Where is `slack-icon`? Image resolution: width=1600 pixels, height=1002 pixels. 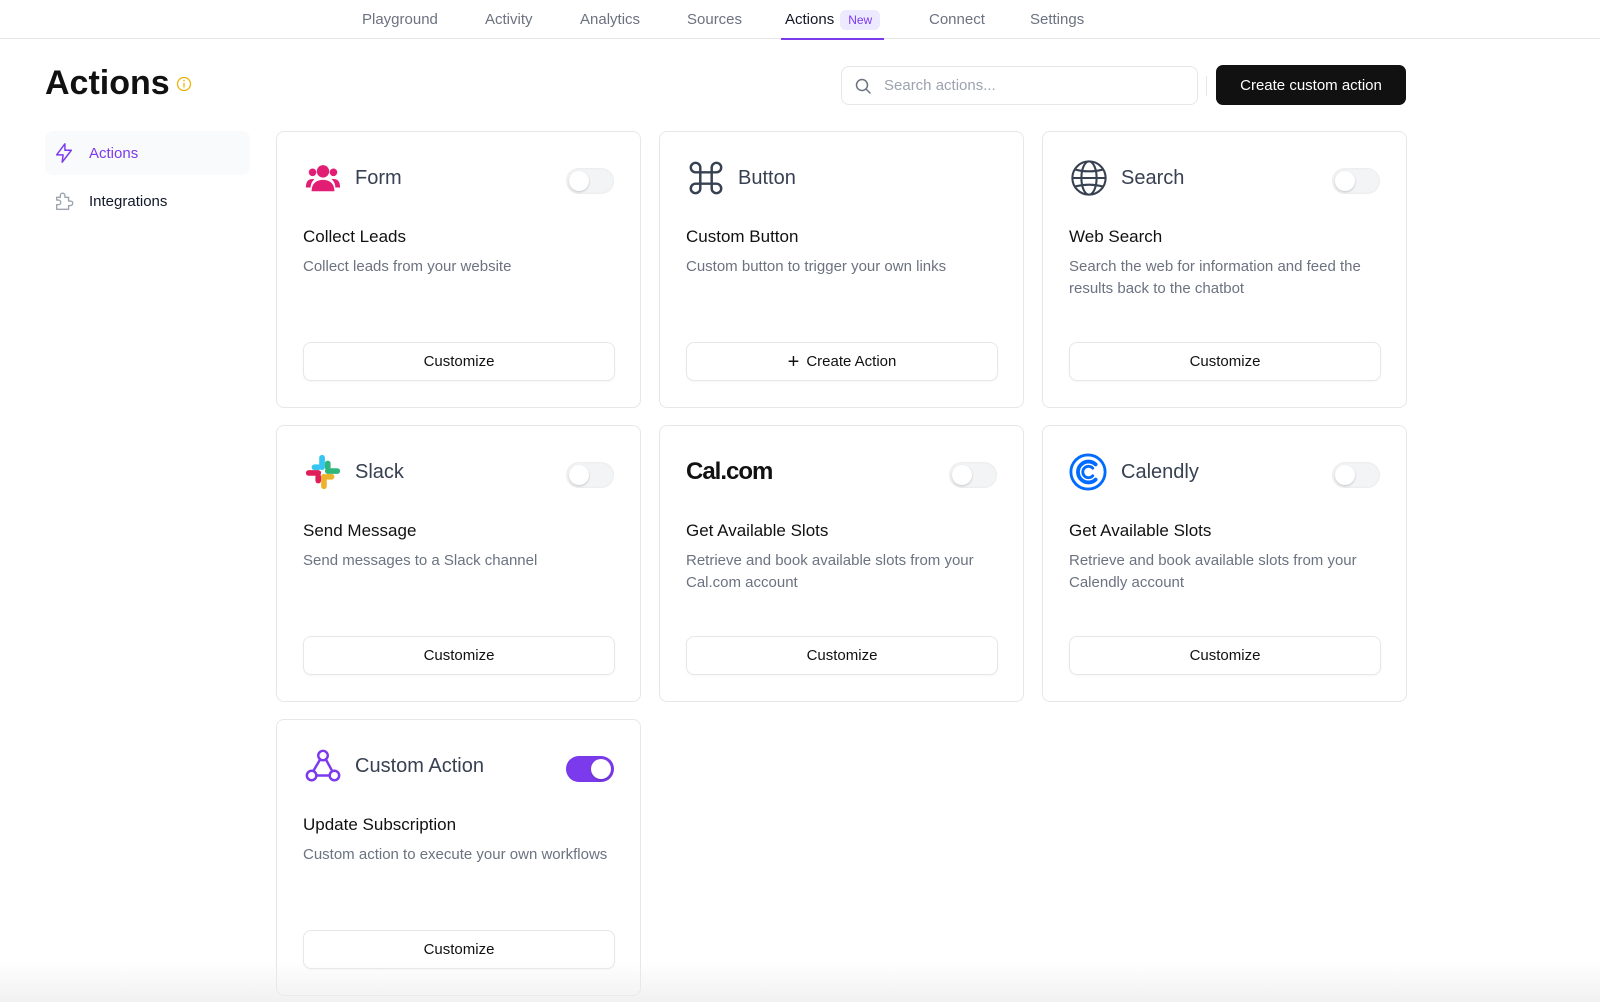 slack-icon is located at coordinates (323, 472).